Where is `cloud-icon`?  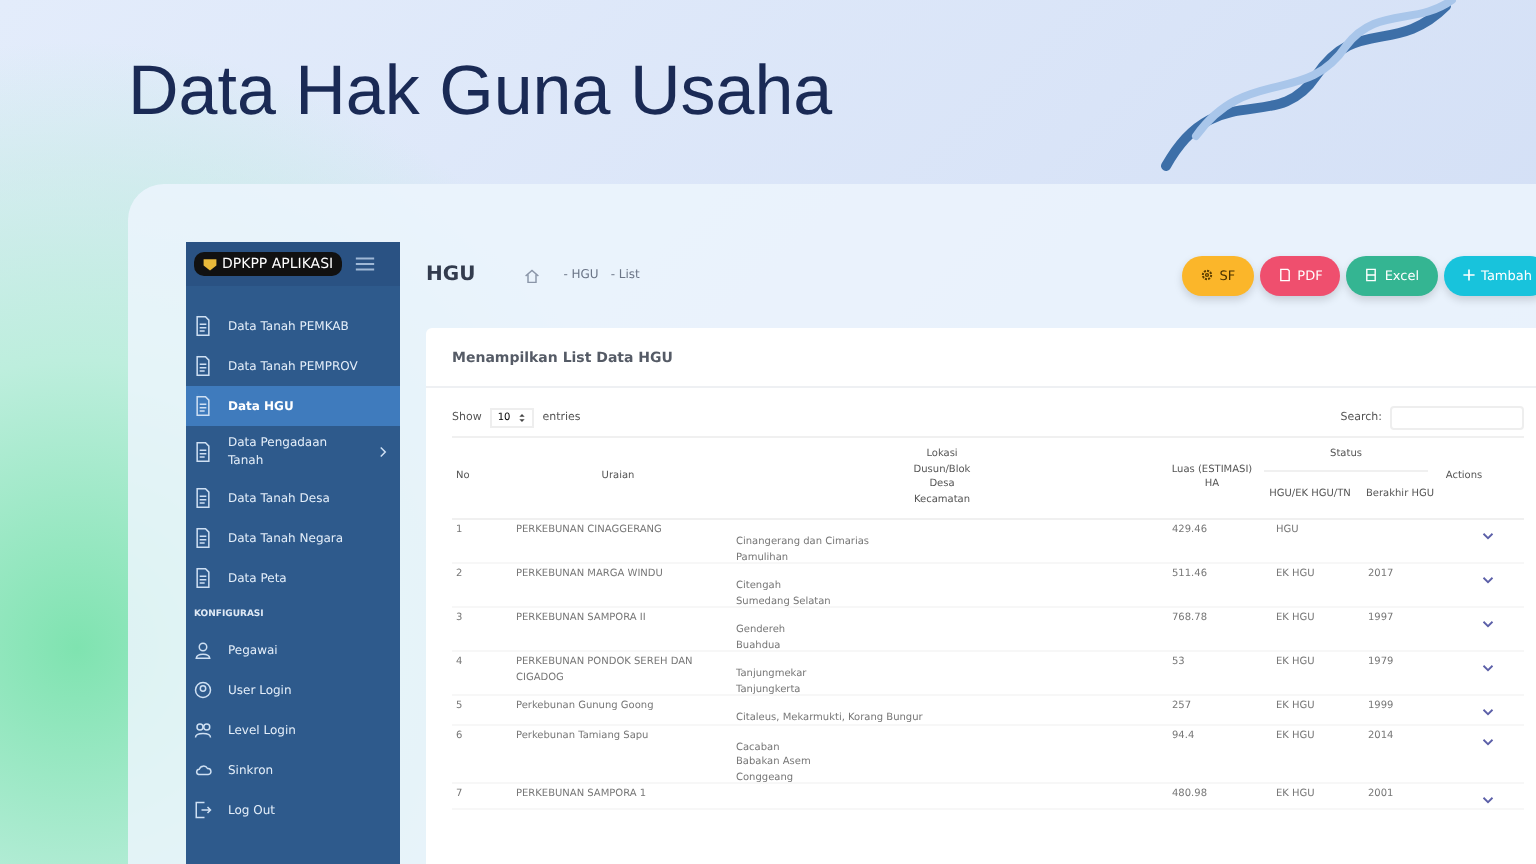 cloud-icon is located at coordinates (203, 770).